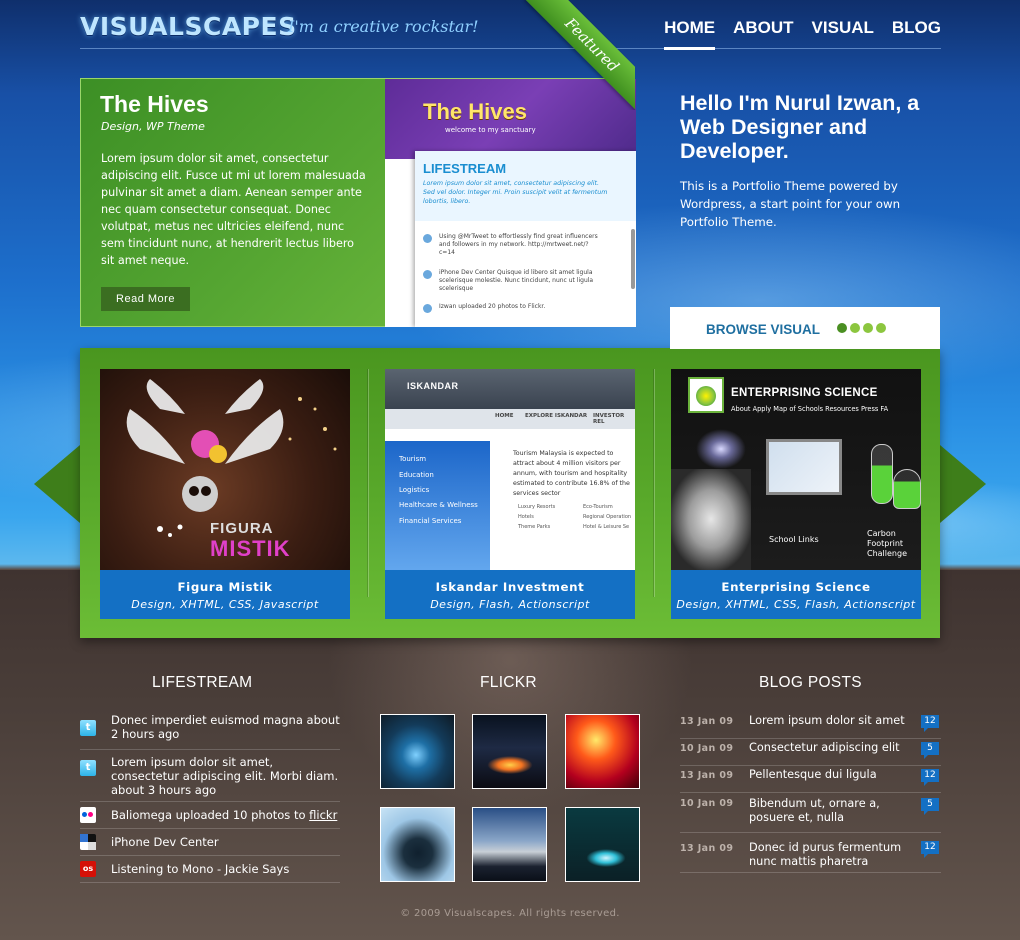  What do you see at coordinates (433, 386) in the screenshot?
I see `iskandar-logo: ISKANDAR` at bounding box center [433, 386].